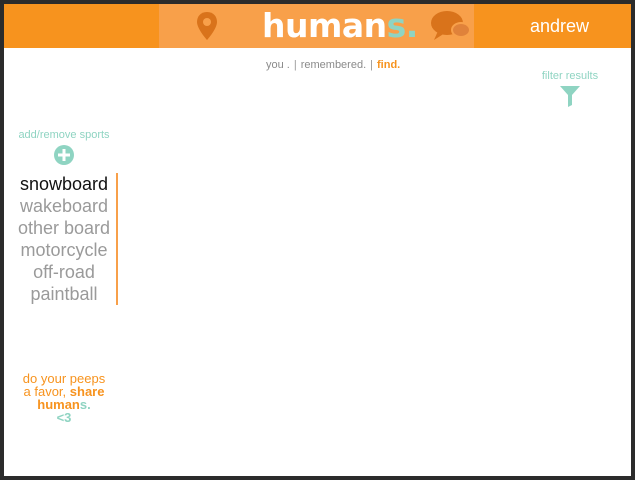 This screenshot has width=635, height=480. Describe the element at coordinates (64, 155) in the screenshot. I see `plus-circle-icon` at that location.